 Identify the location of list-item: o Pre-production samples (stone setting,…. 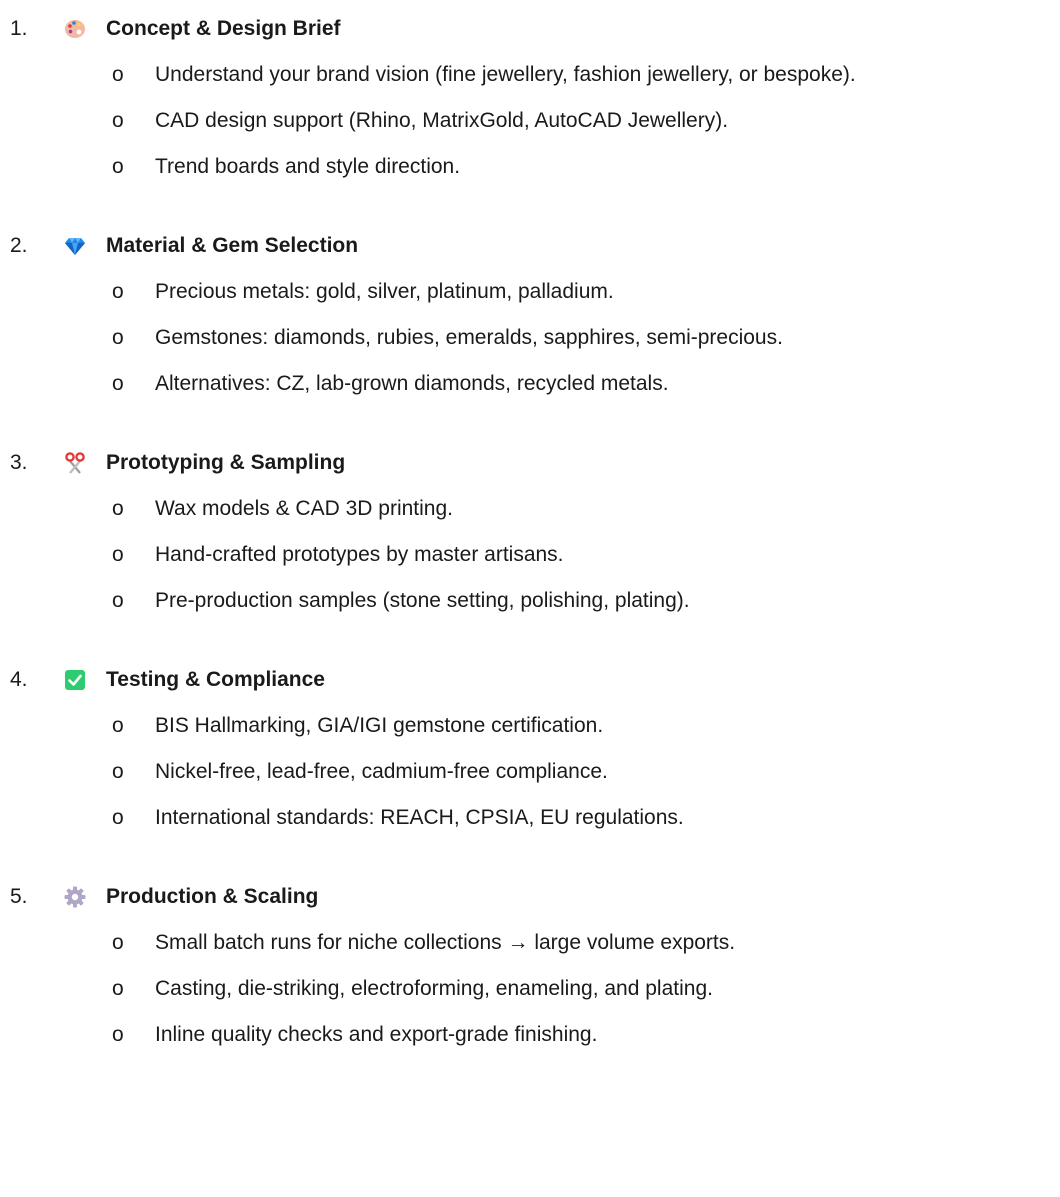
(530, 601).